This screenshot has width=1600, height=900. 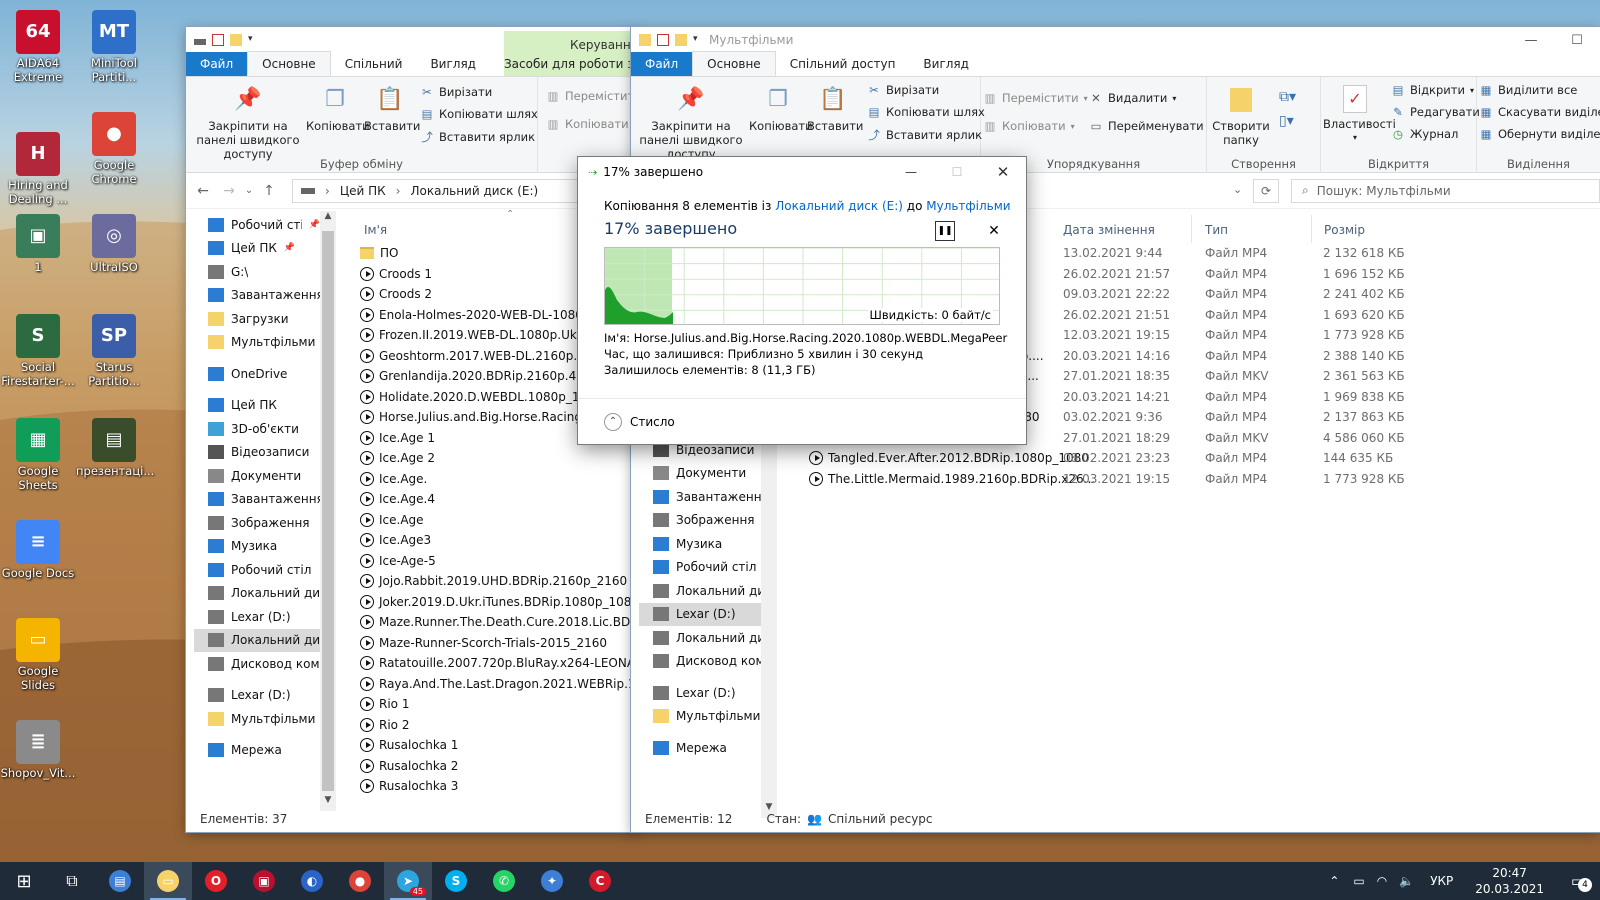 I want to click on file-row: Maze-Runner-Scorch-Trials-2015_2160, so click(x=499, y=643).